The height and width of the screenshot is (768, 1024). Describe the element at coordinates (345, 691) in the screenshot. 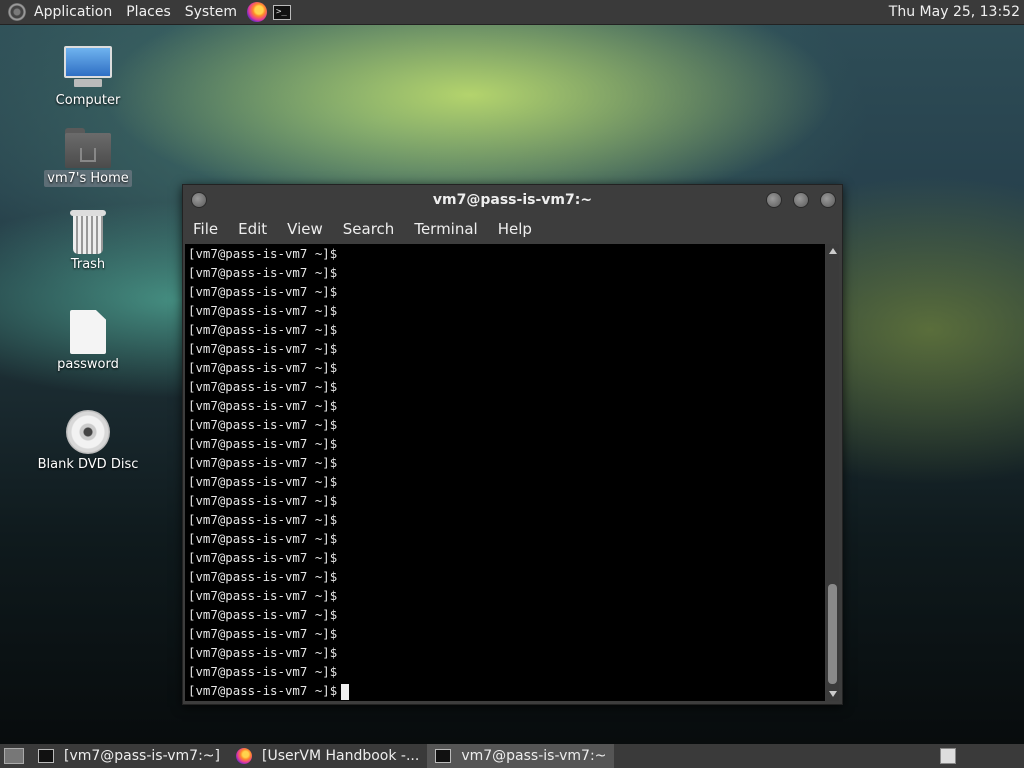

I see `text-cursor` at that location.